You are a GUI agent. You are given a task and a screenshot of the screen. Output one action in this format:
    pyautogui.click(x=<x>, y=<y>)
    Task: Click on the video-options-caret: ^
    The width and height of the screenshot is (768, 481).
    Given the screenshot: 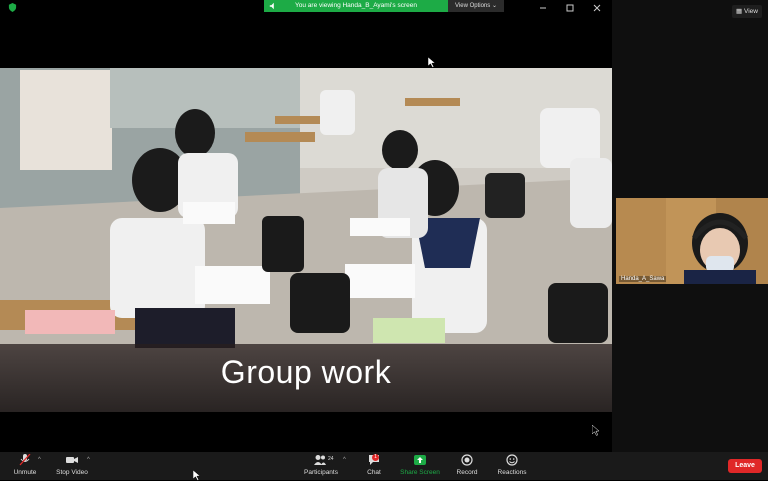 What is the action you would take?
    pyautogui.click(x=88, y=460)
    